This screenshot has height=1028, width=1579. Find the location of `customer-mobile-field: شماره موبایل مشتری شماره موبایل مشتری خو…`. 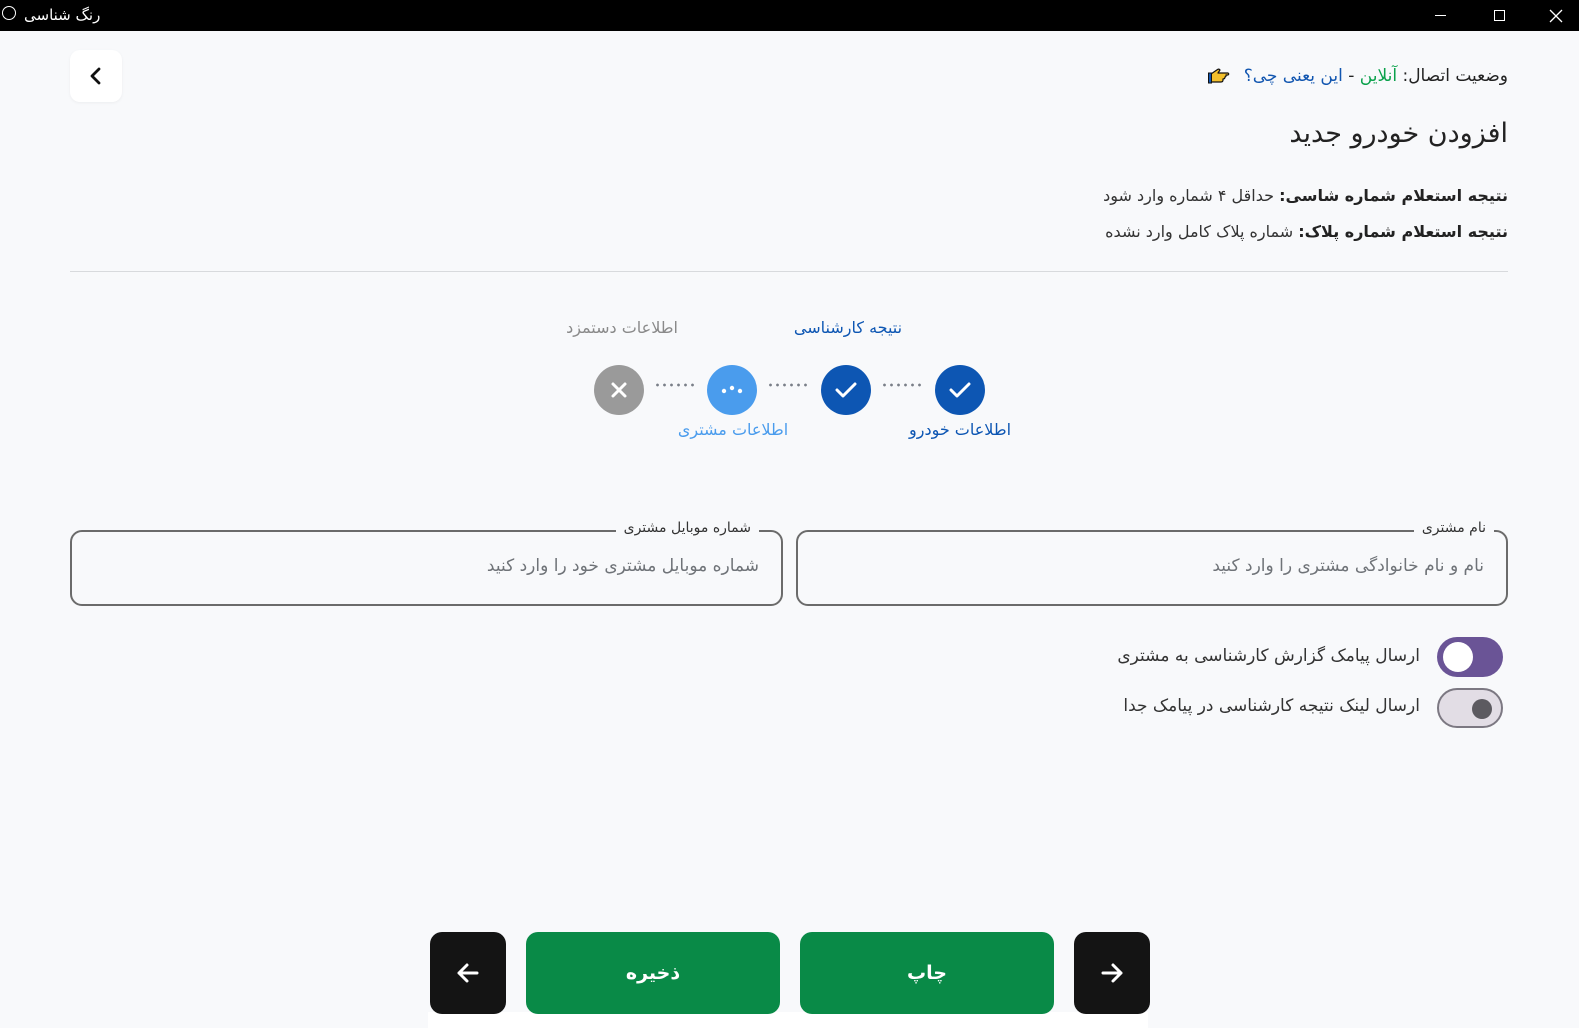

customer-mobile-field: شماره موبایل مشتری شماره موبایل مشتری خو… is located at coordinates (426, 563).